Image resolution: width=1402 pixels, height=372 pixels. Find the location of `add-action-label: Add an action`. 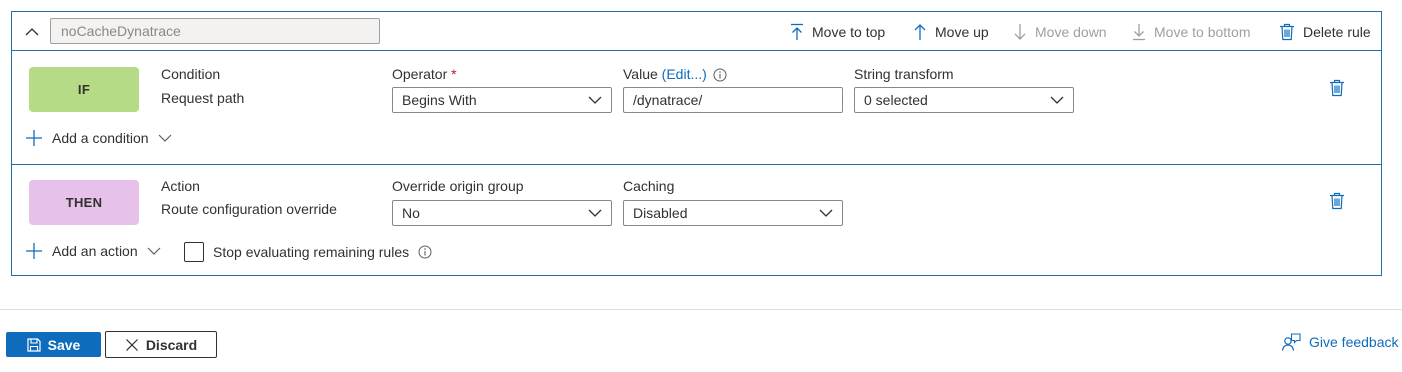

add-action-label: Add an action is located at coordinates (95, 251).